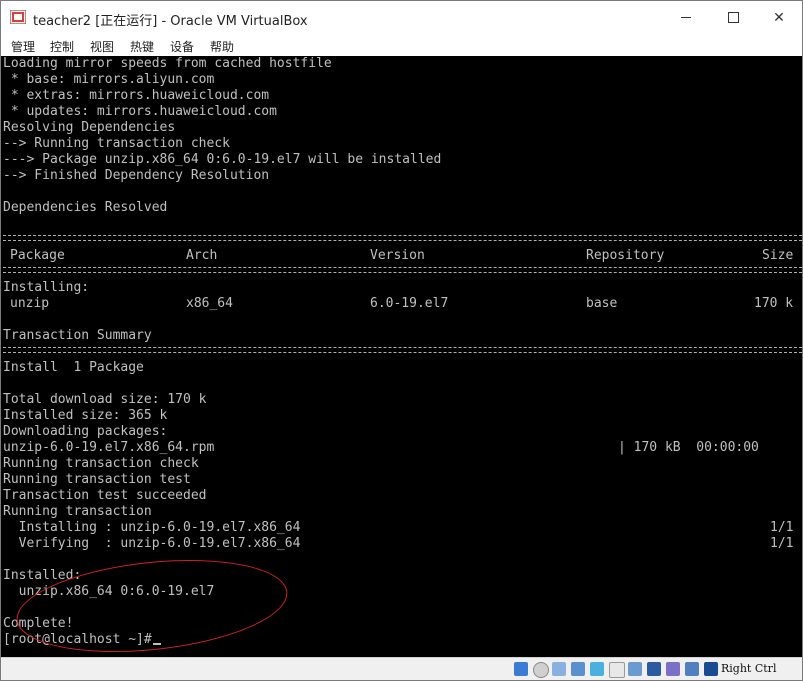 This screenshot has width=803, height=681. What do you see at coordinates (77, 511) in the screenshot?
I see `console-line: Running transaction` at bounding box center [77, 511].